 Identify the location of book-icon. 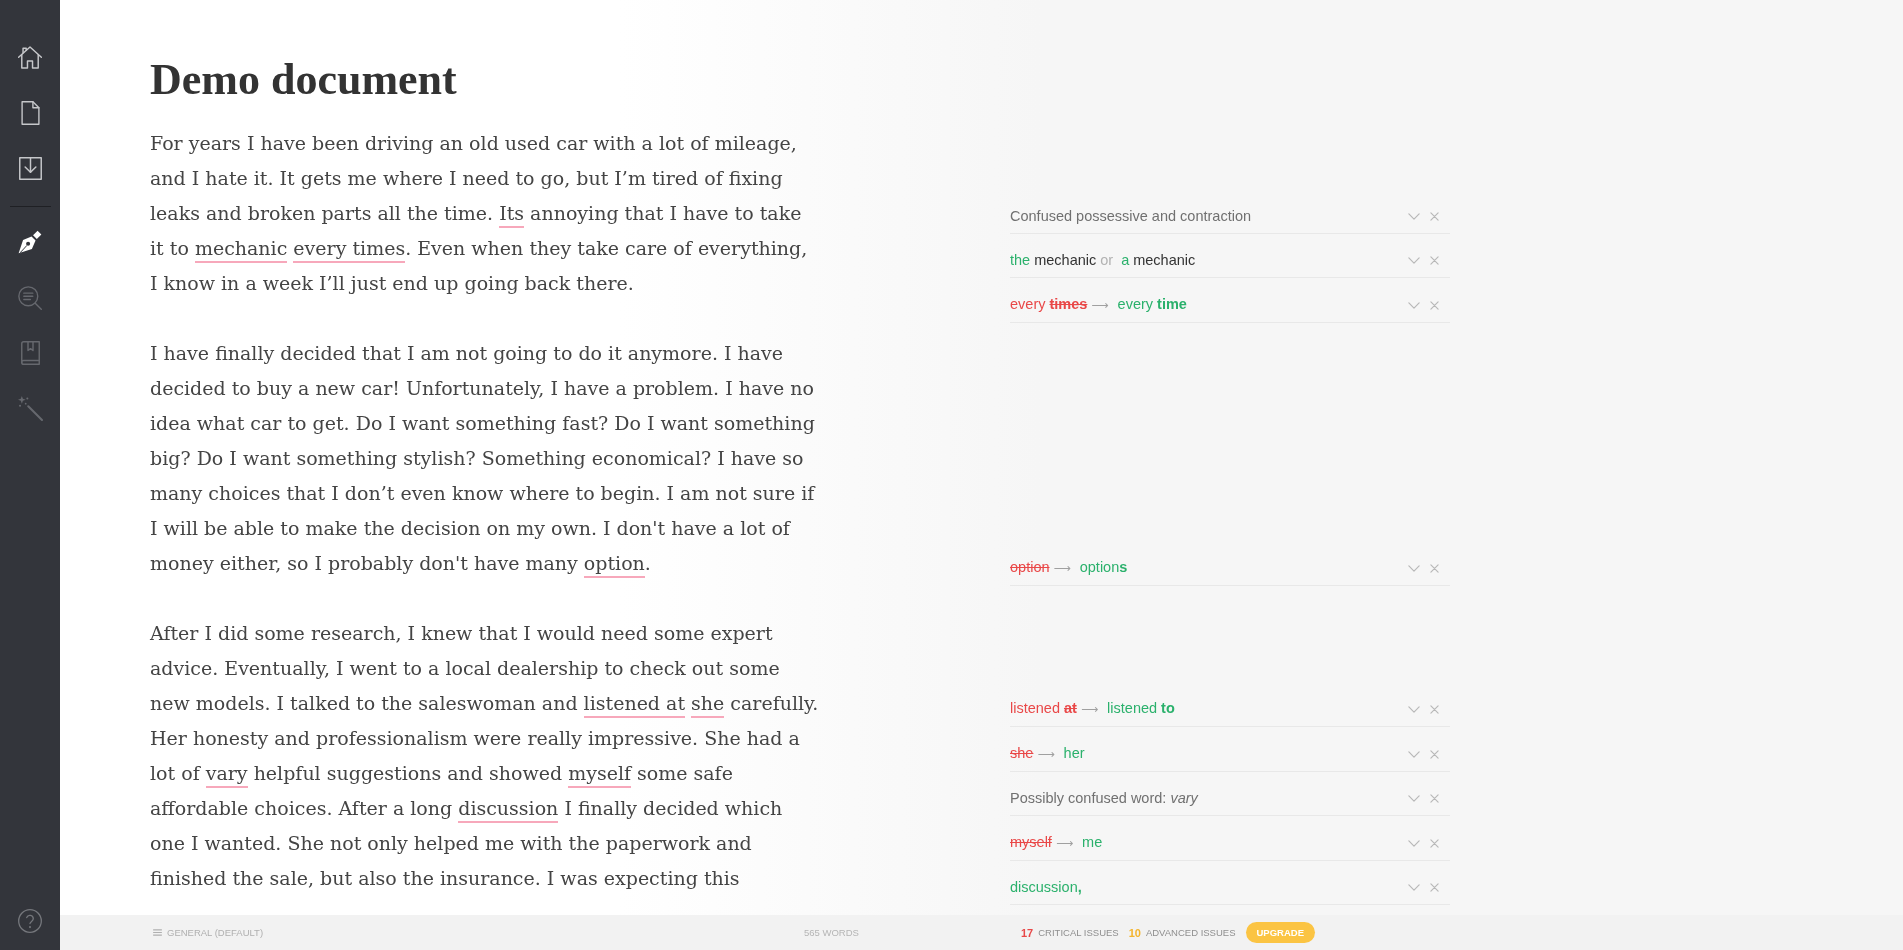
(30, 353).